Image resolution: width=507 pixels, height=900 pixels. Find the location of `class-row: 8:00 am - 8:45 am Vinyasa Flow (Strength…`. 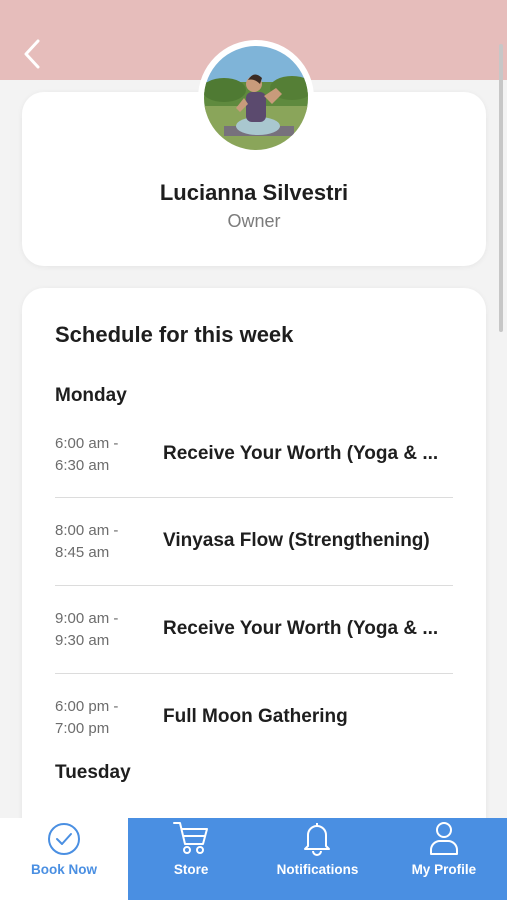

class-row: 8:00 am - 8:45 am Vinyasa Flow (Strength… is located at coordinates (254, 564).